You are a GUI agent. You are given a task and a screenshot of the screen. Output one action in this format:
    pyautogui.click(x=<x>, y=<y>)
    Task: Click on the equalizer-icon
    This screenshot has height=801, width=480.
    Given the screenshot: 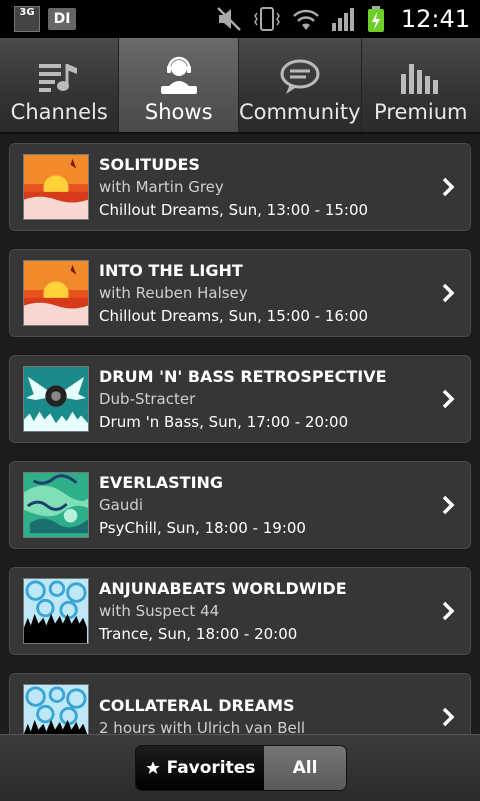 What is the action you would take?
    pyautogui.click(x=419, y=79)
    